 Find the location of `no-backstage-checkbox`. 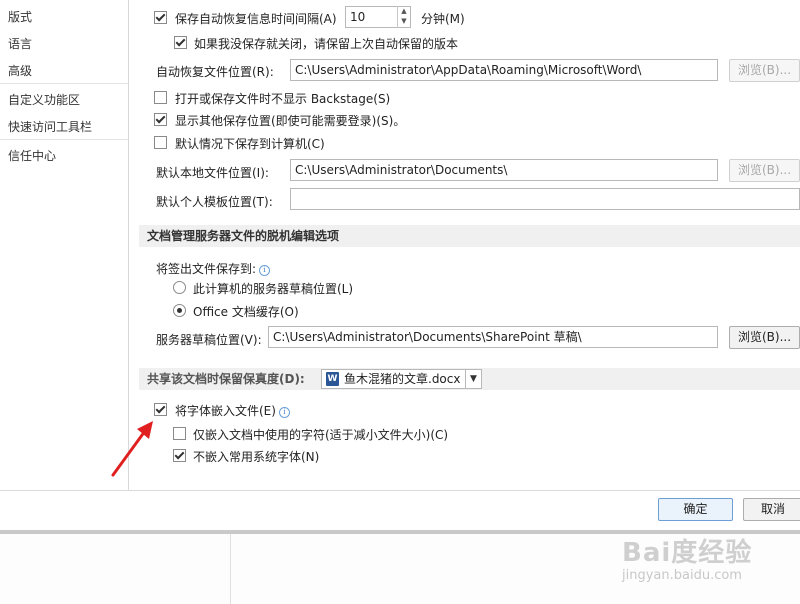

no-backstage-checkbox is located at coordinates (160, 97).